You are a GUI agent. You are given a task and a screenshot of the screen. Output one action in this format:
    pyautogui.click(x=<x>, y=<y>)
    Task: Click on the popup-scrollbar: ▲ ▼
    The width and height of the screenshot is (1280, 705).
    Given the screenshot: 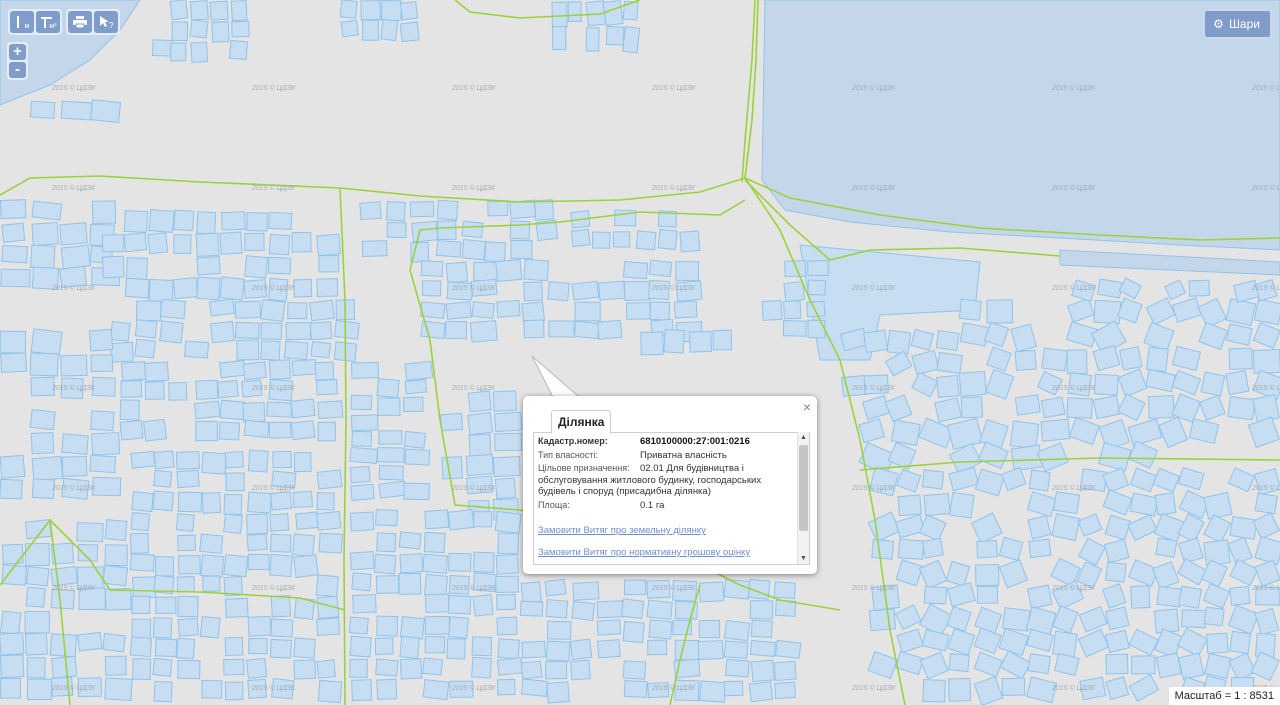 What is the action you would take?
    pyautogui.click(x=803, y=498)
    